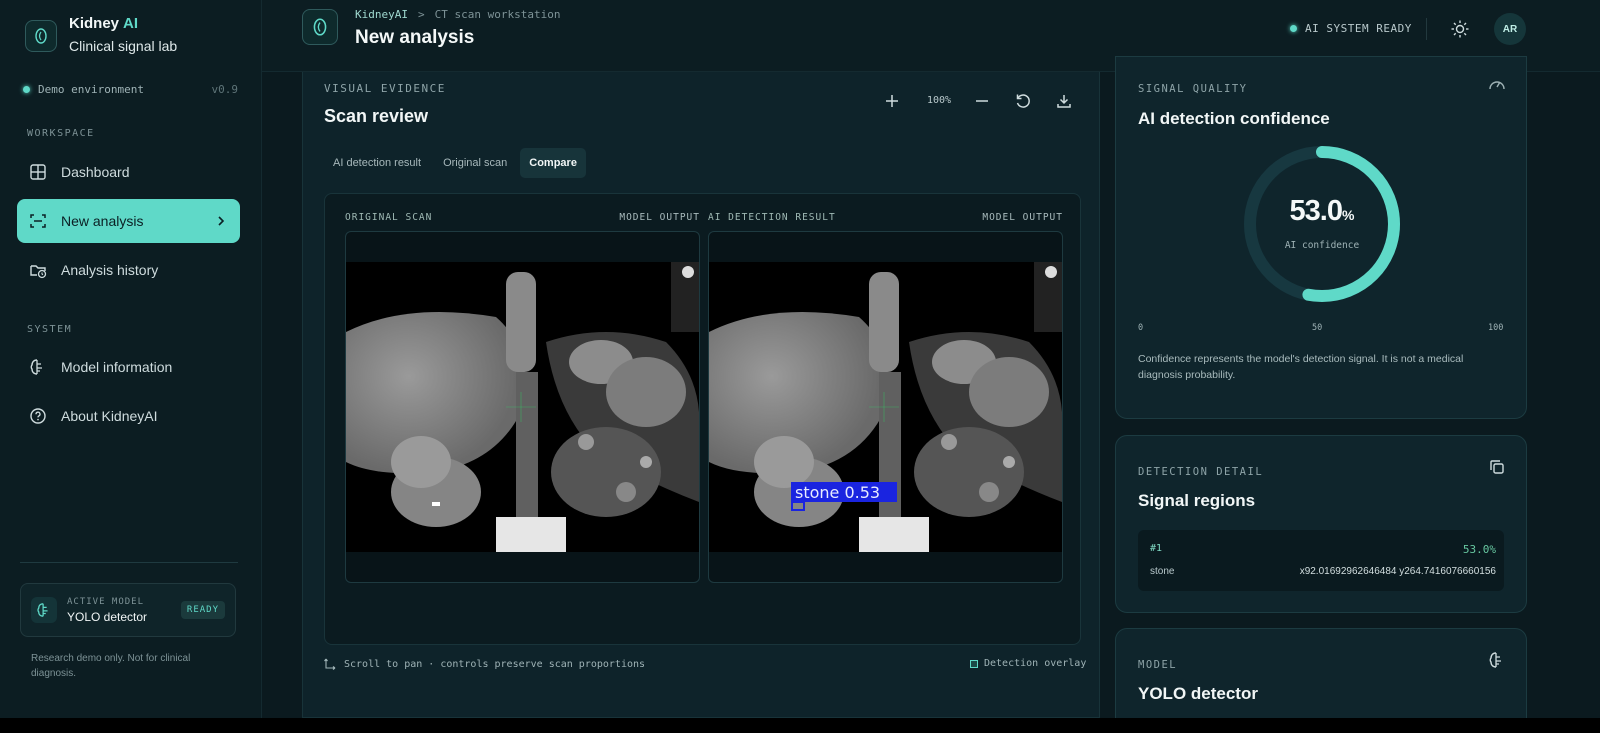  What do you see at coordinates (1322, 245) in the screenshot?
I see `confidence-sub-label: AI confidence` at bounding box center [1322, 245].